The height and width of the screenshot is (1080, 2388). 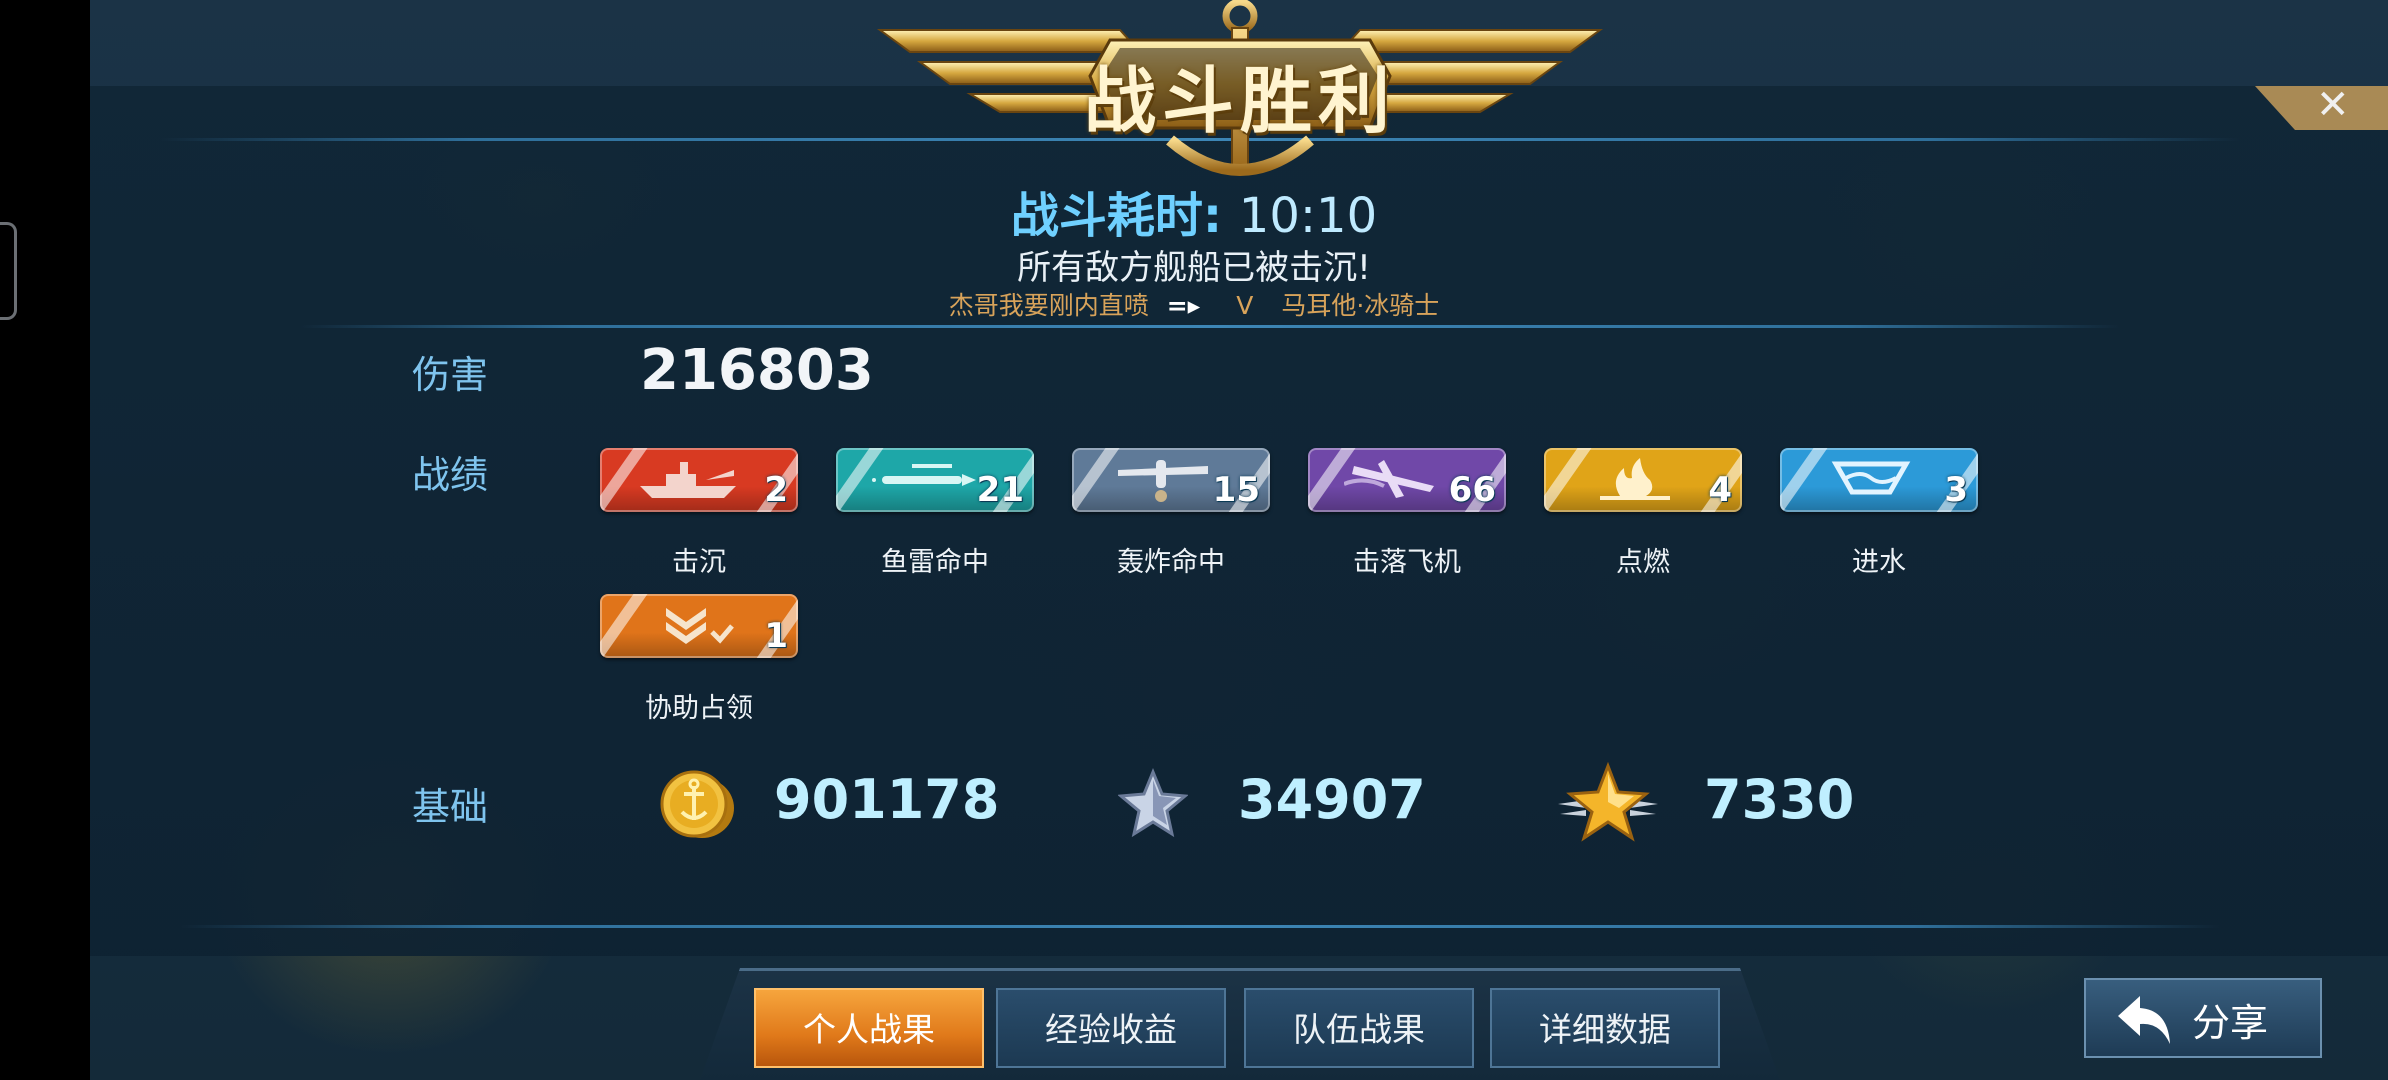 I want to click on rank-star-icon, so click(x=1608, y=802).